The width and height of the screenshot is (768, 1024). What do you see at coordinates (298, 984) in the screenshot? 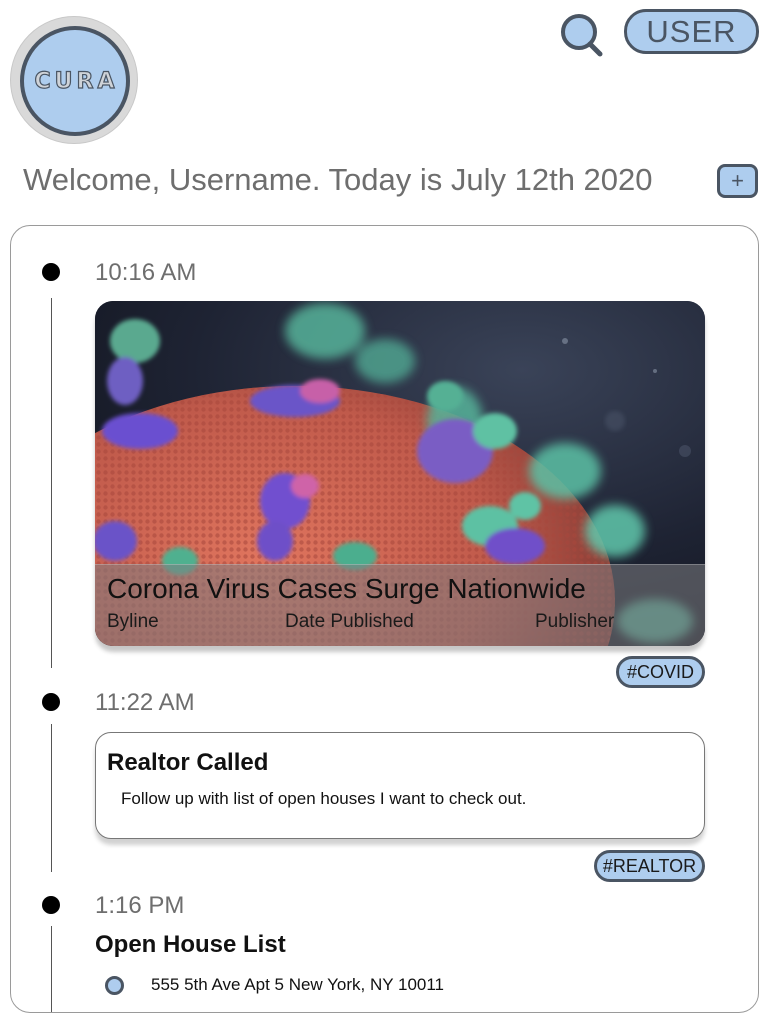
I see `list-item: 555 5th Ave Apt 5 New York, NY 10011` at bounding box center [298, 984].